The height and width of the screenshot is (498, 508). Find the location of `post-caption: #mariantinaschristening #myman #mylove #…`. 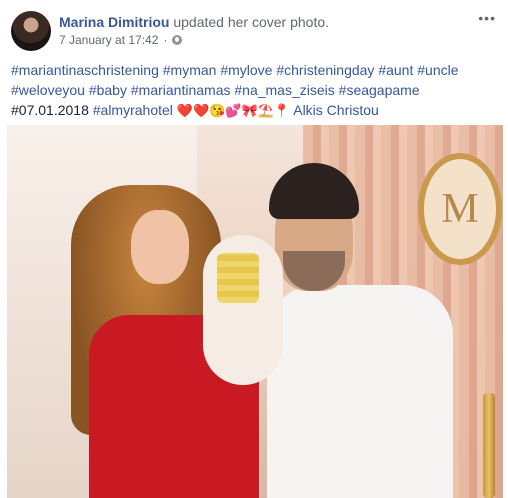

post-caption: #mariantinaschristening #myman #mylove #… is located at coordinates (256, 90).